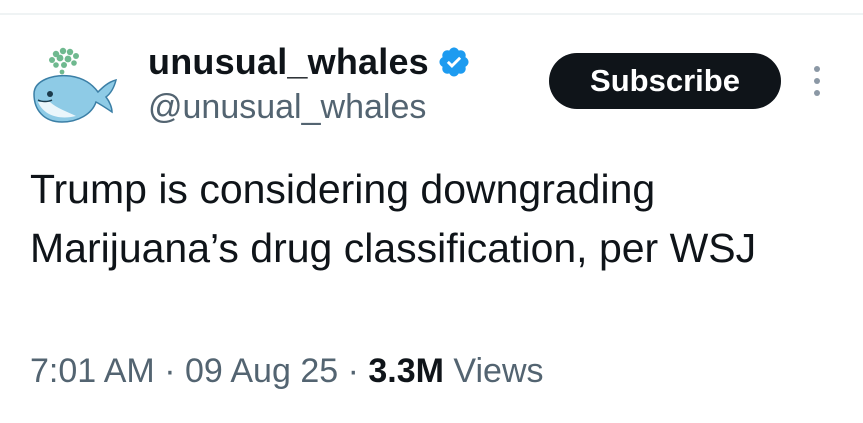 The width and height of the screenshot is (863, 423). I want to click on tweet-metadata: 7:01 AM · 09 Aug 25 · 3.3M Views, so click(287, 371).